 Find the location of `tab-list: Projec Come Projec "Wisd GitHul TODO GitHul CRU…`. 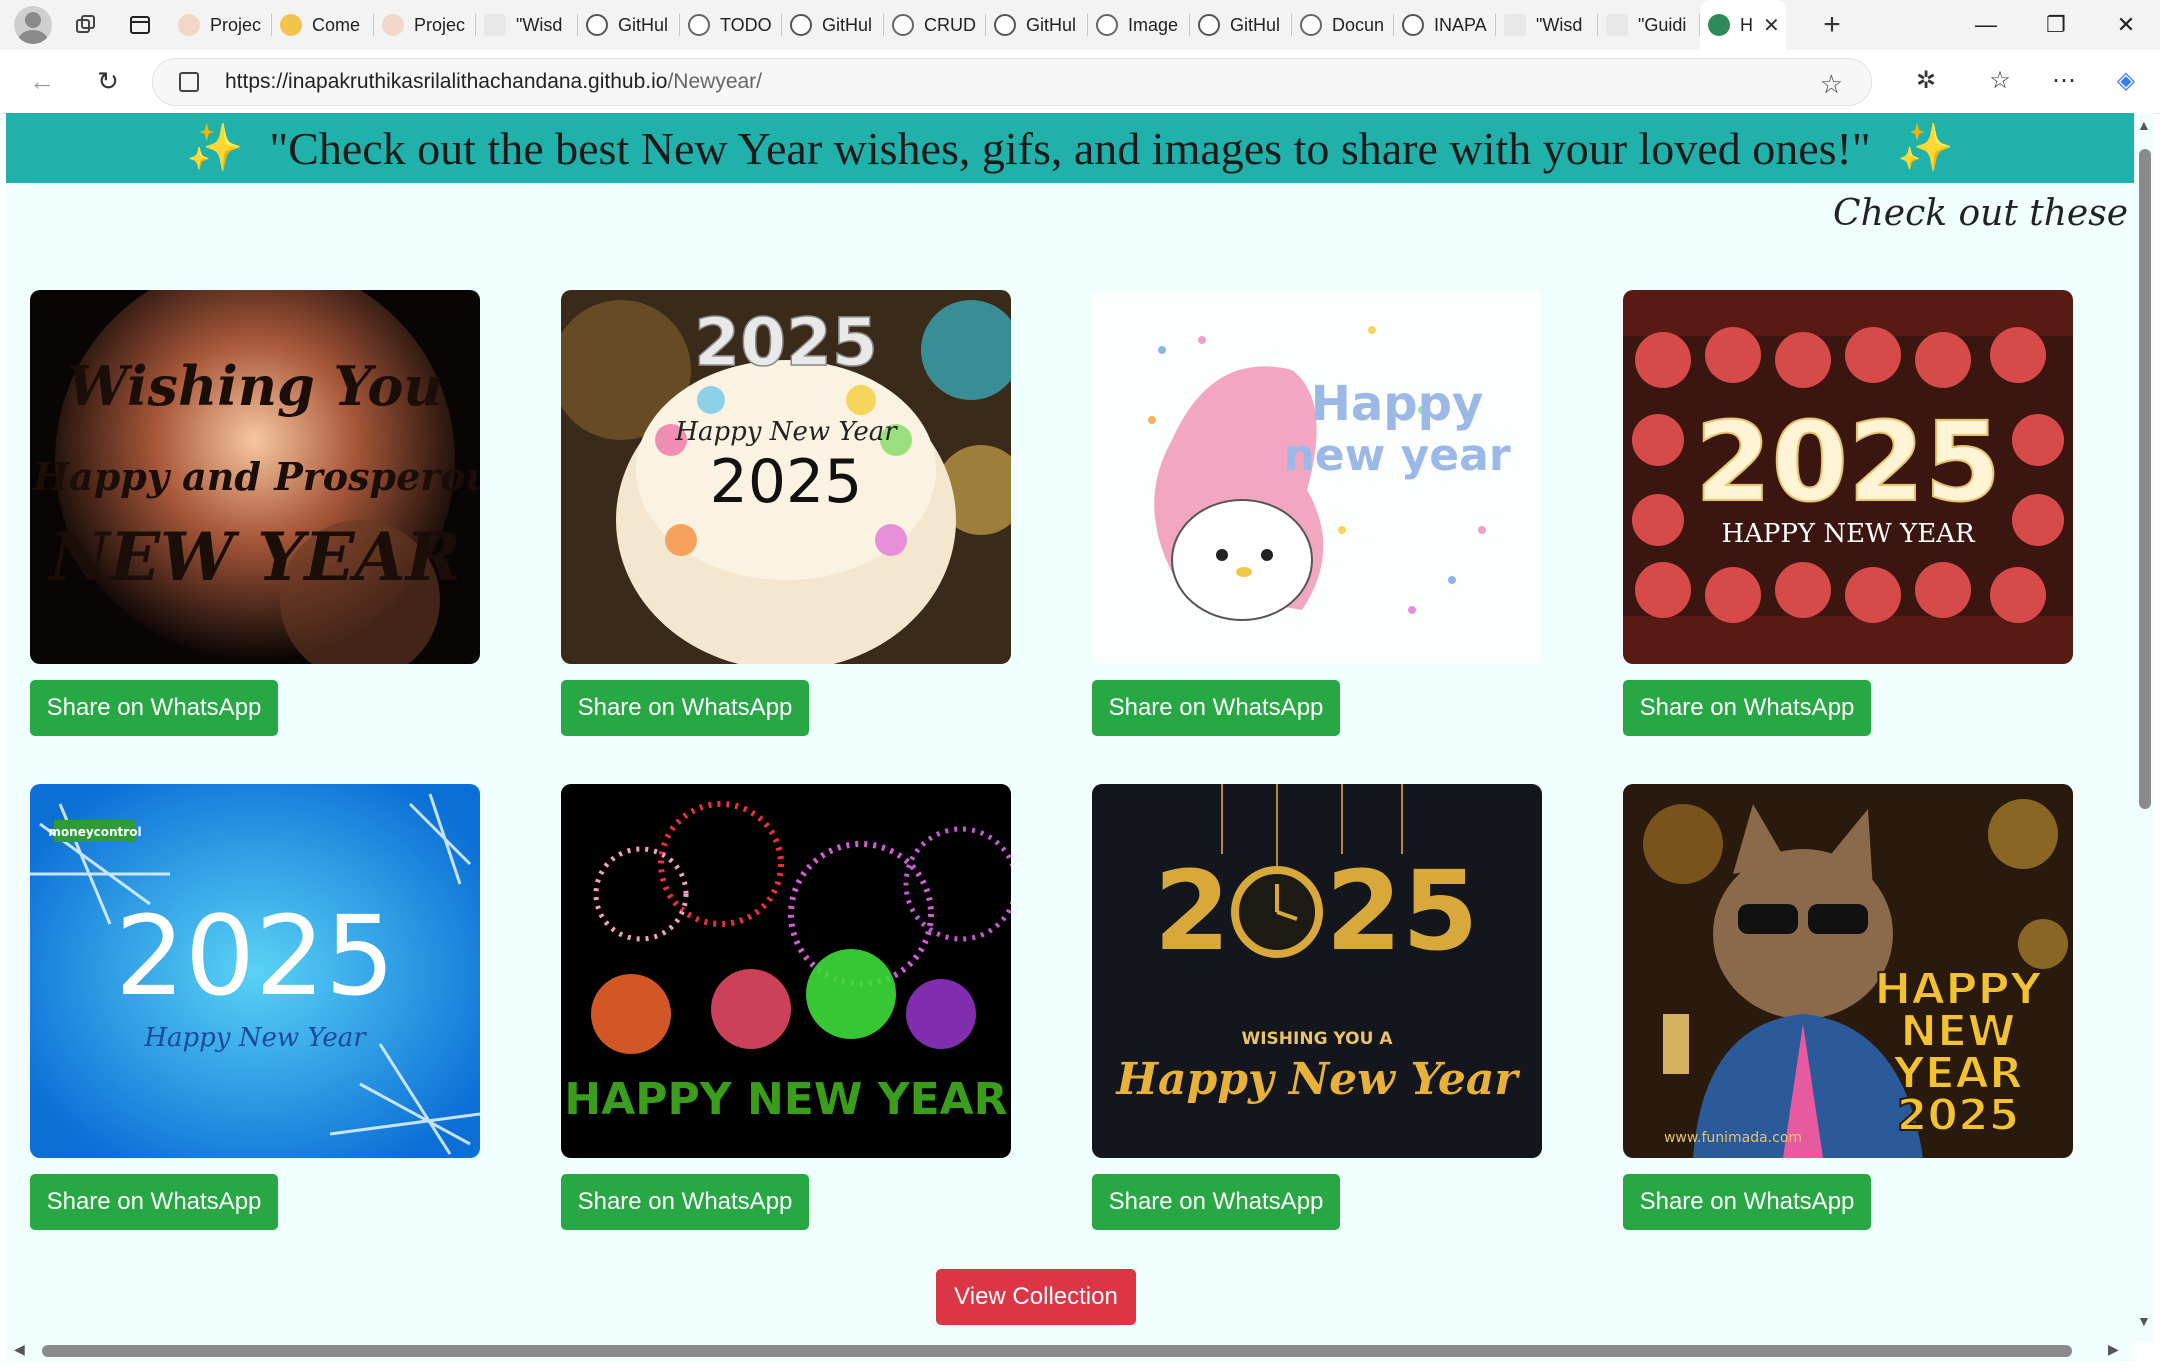

tab-list: Projec Come Projec "Wisd GitHul TODO GitHul CRU… is located at coordinates (978, 25).